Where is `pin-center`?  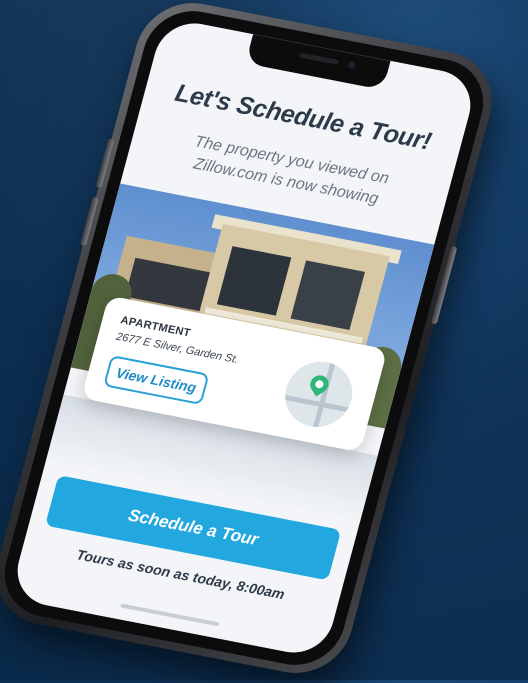
pin-center is located at coordinates (319, 384).